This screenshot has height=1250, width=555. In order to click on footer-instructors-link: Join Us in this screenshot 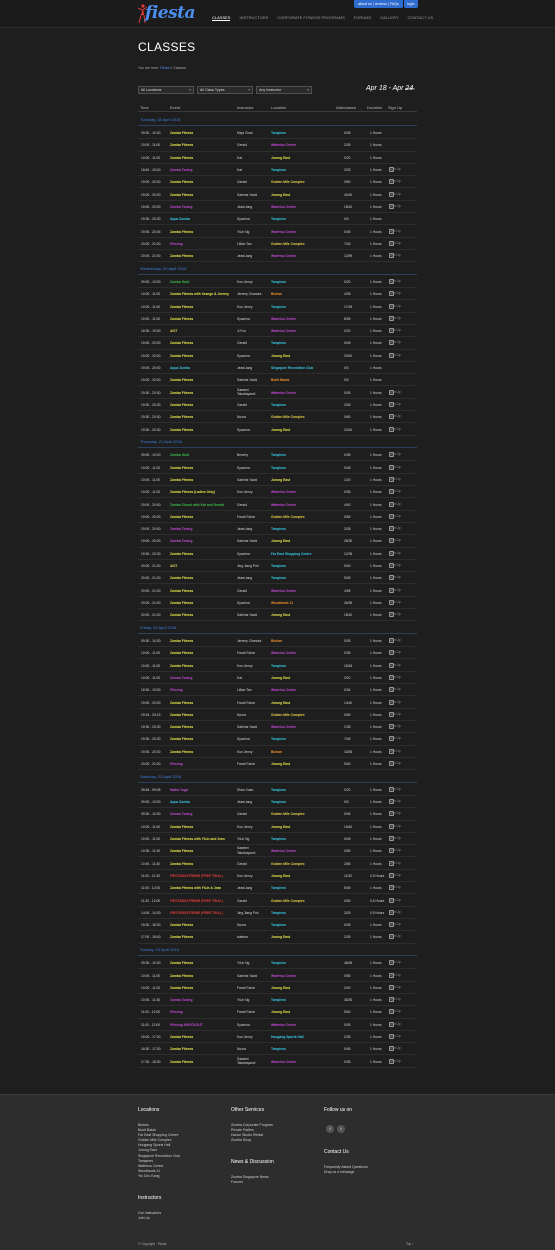, I will do `click(149, 1218)`.